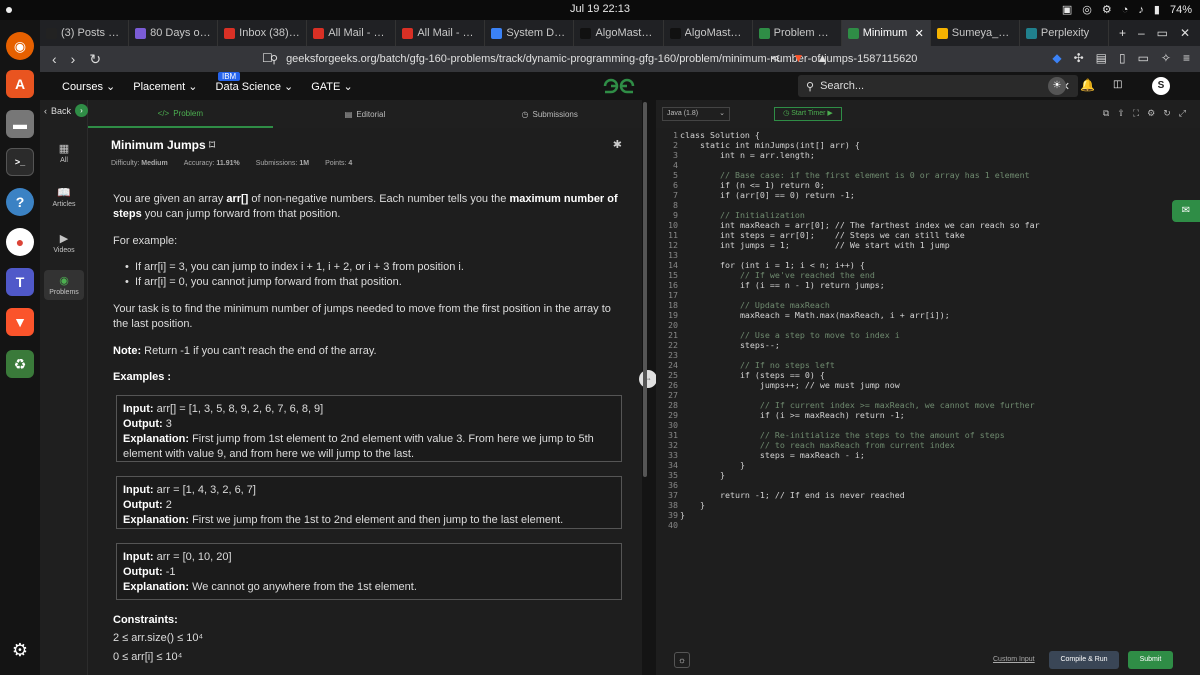  What do you see at coordinates (1056, 58) in the screenshot?
I see `vpn-icon: ◆` at bounding box center [1056, 58].